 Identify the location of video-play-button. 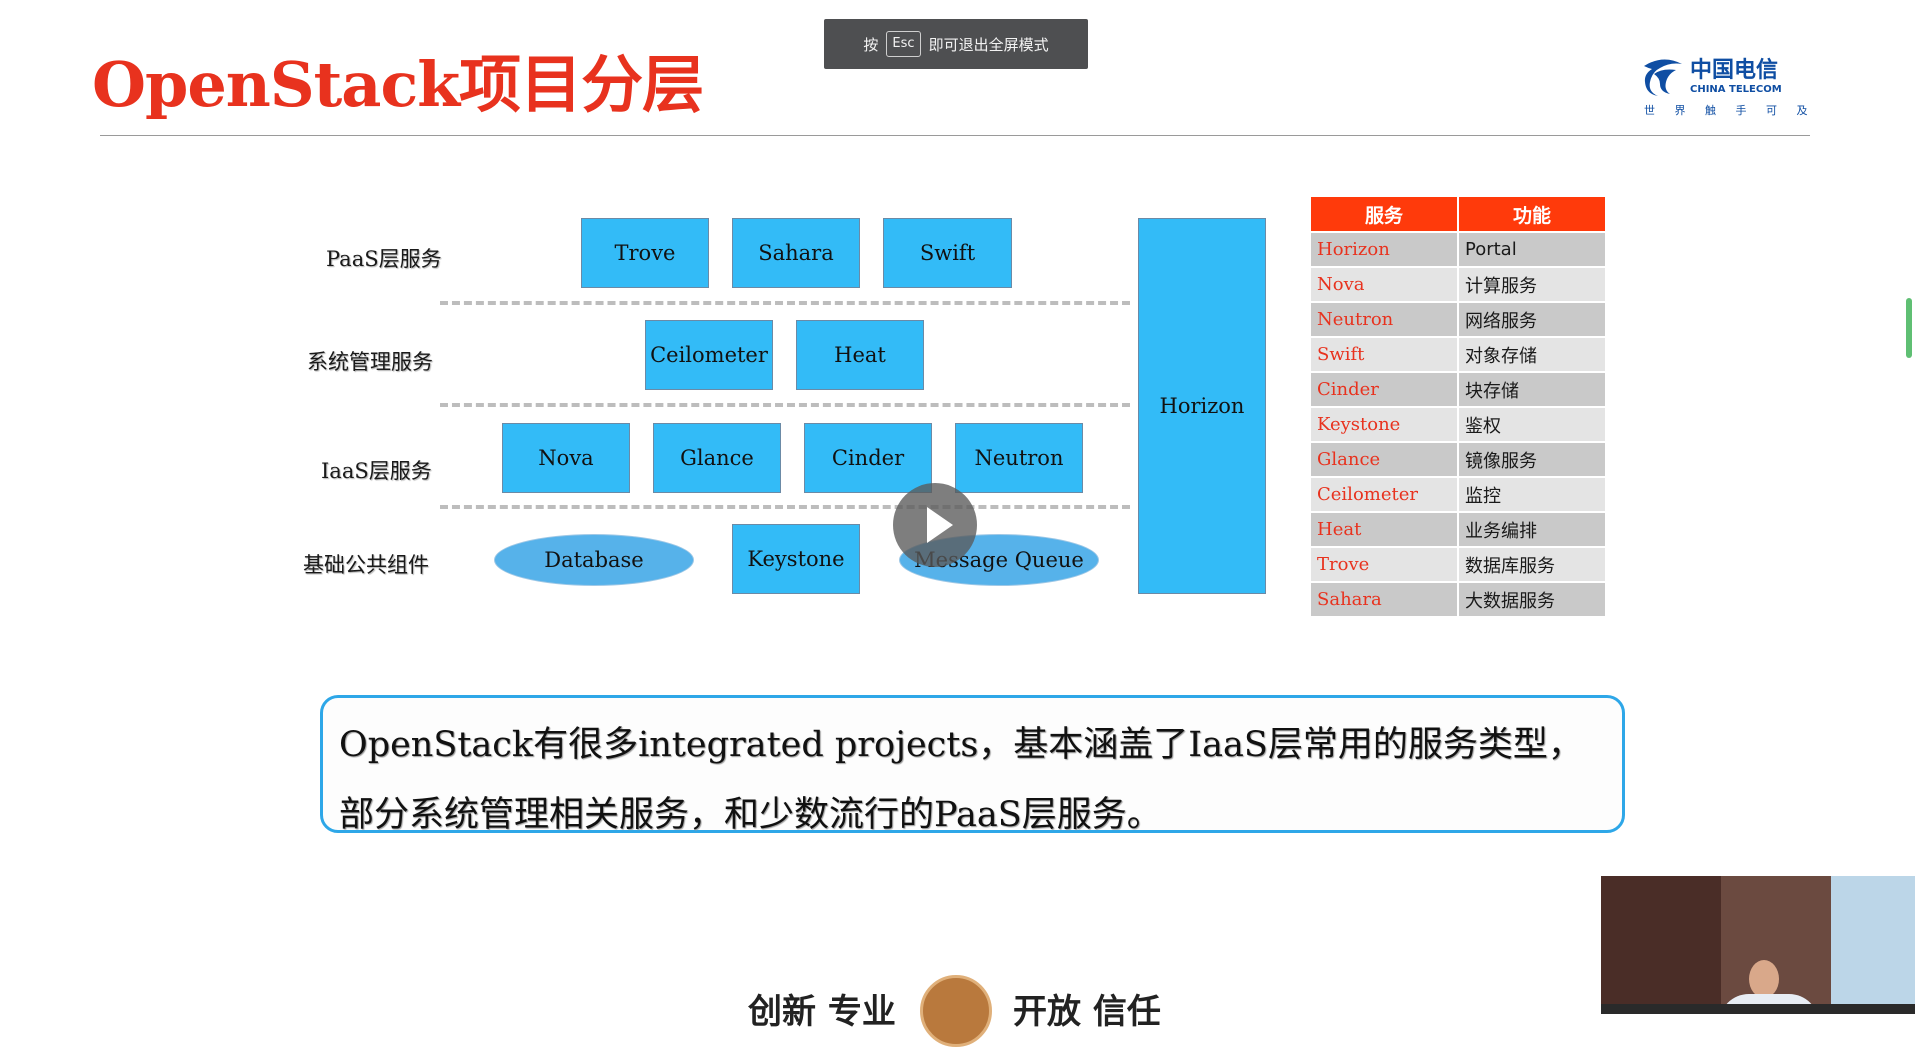
(935, 525).